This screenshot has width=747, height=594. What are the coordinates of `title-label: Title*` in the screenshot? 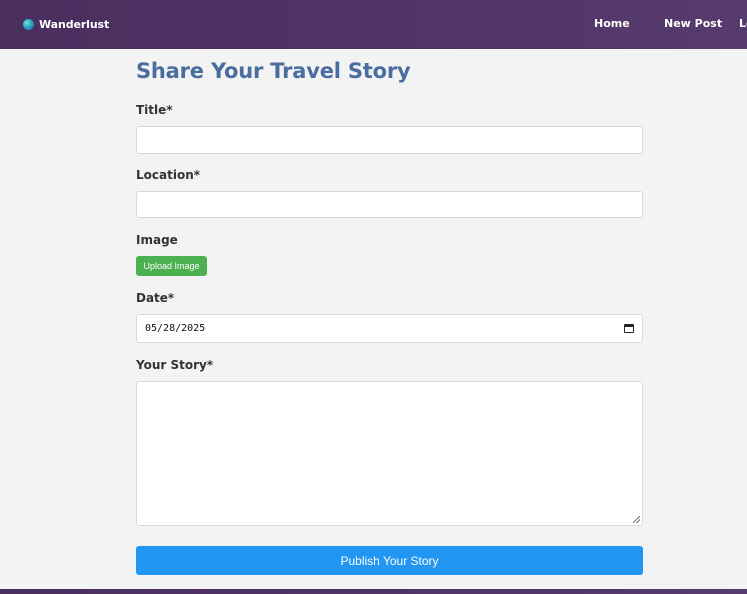 It's located at (154, 110).